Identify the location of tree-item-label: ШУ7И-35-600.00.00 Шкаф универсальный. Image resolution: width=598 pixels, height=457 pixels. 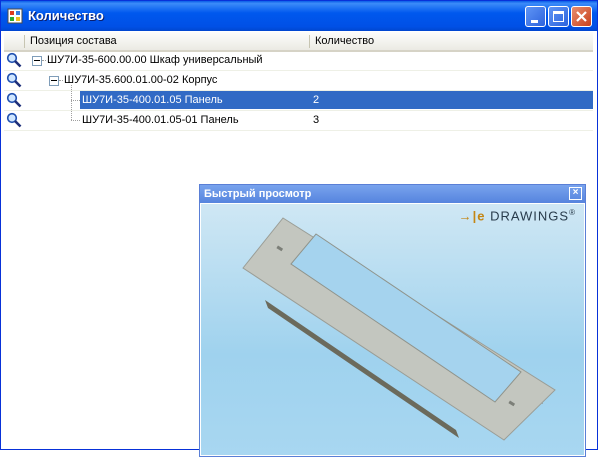
(155, 60).